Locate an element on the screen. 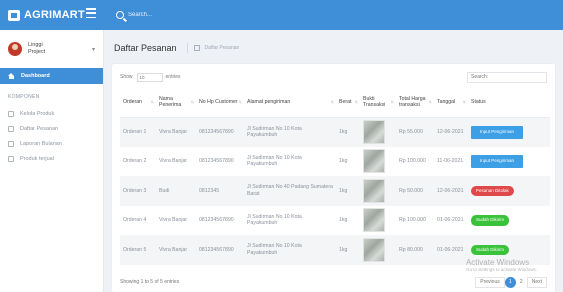 The image size is (563, 292). cell-orderan: Orderan 3 is located at coordinates (138, 191).